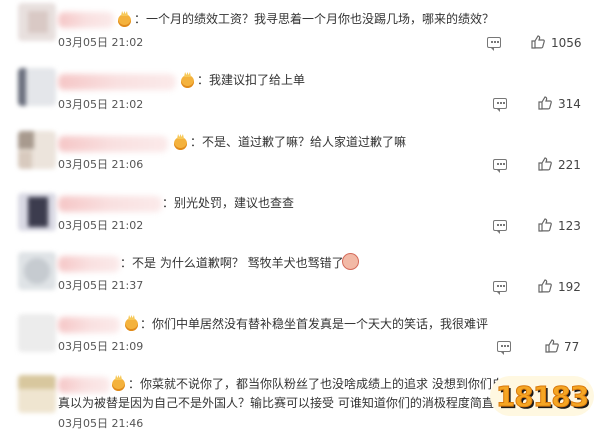 Image resolution: width=600 pixels, height=431 pixels. I want to click on comment-text-continued: 真以为被替是因为自己不是外国人？输比赛可以接受 可谁知道你们的消极程度简直是明, so click(288, 403).